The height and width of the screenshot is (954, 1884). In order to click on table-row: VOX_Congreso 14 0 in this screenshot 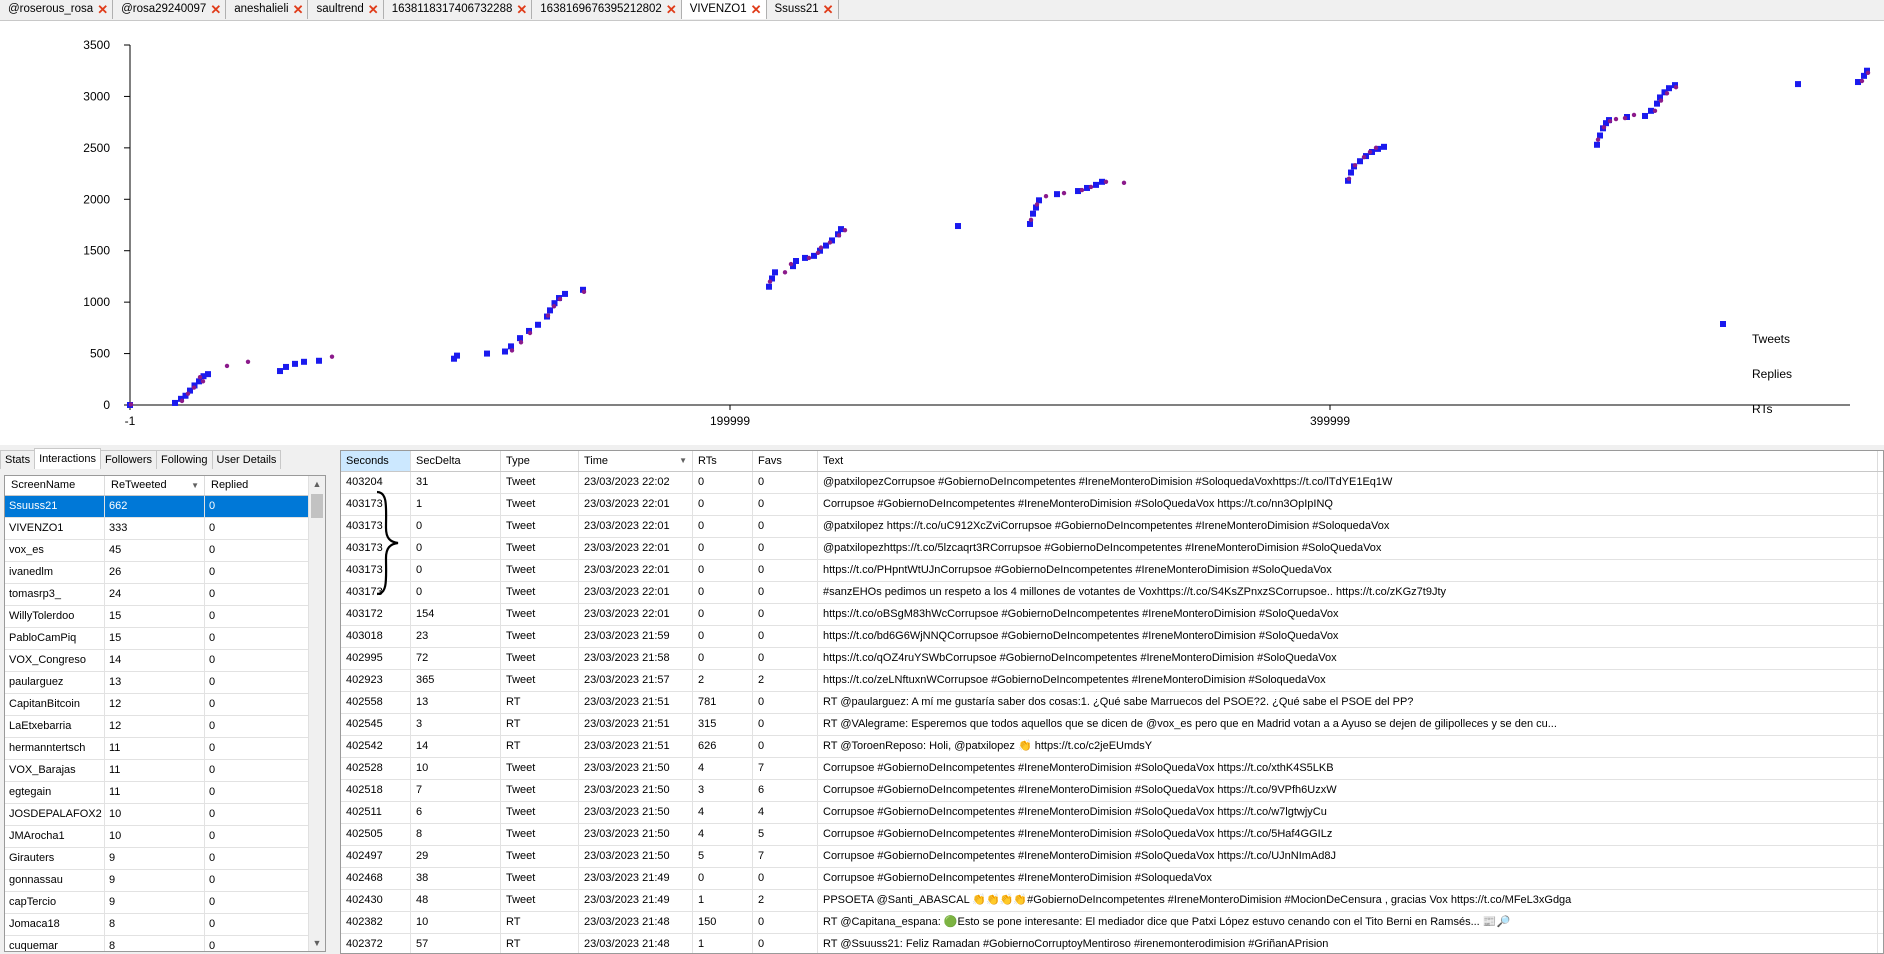, I will do `click(165, 661)`.